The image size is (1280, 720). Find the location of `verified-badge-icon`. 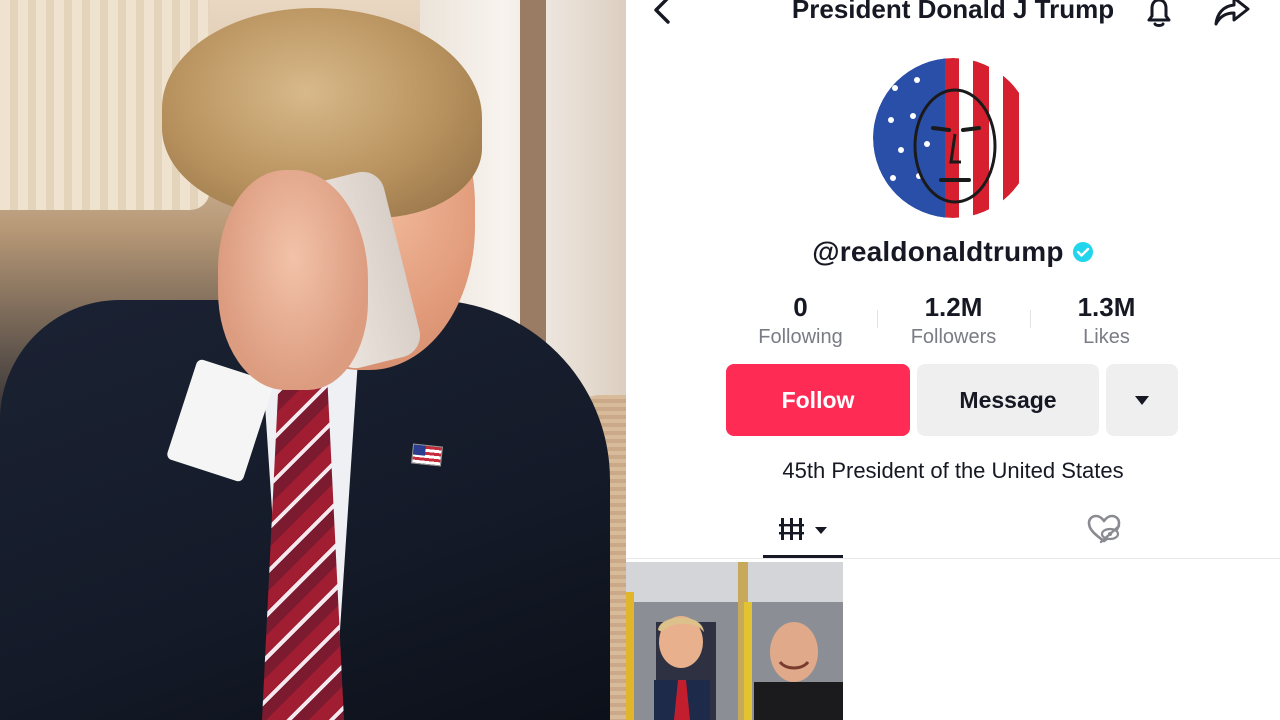

verified-badge-icon is located at coordinates (1082, 252).